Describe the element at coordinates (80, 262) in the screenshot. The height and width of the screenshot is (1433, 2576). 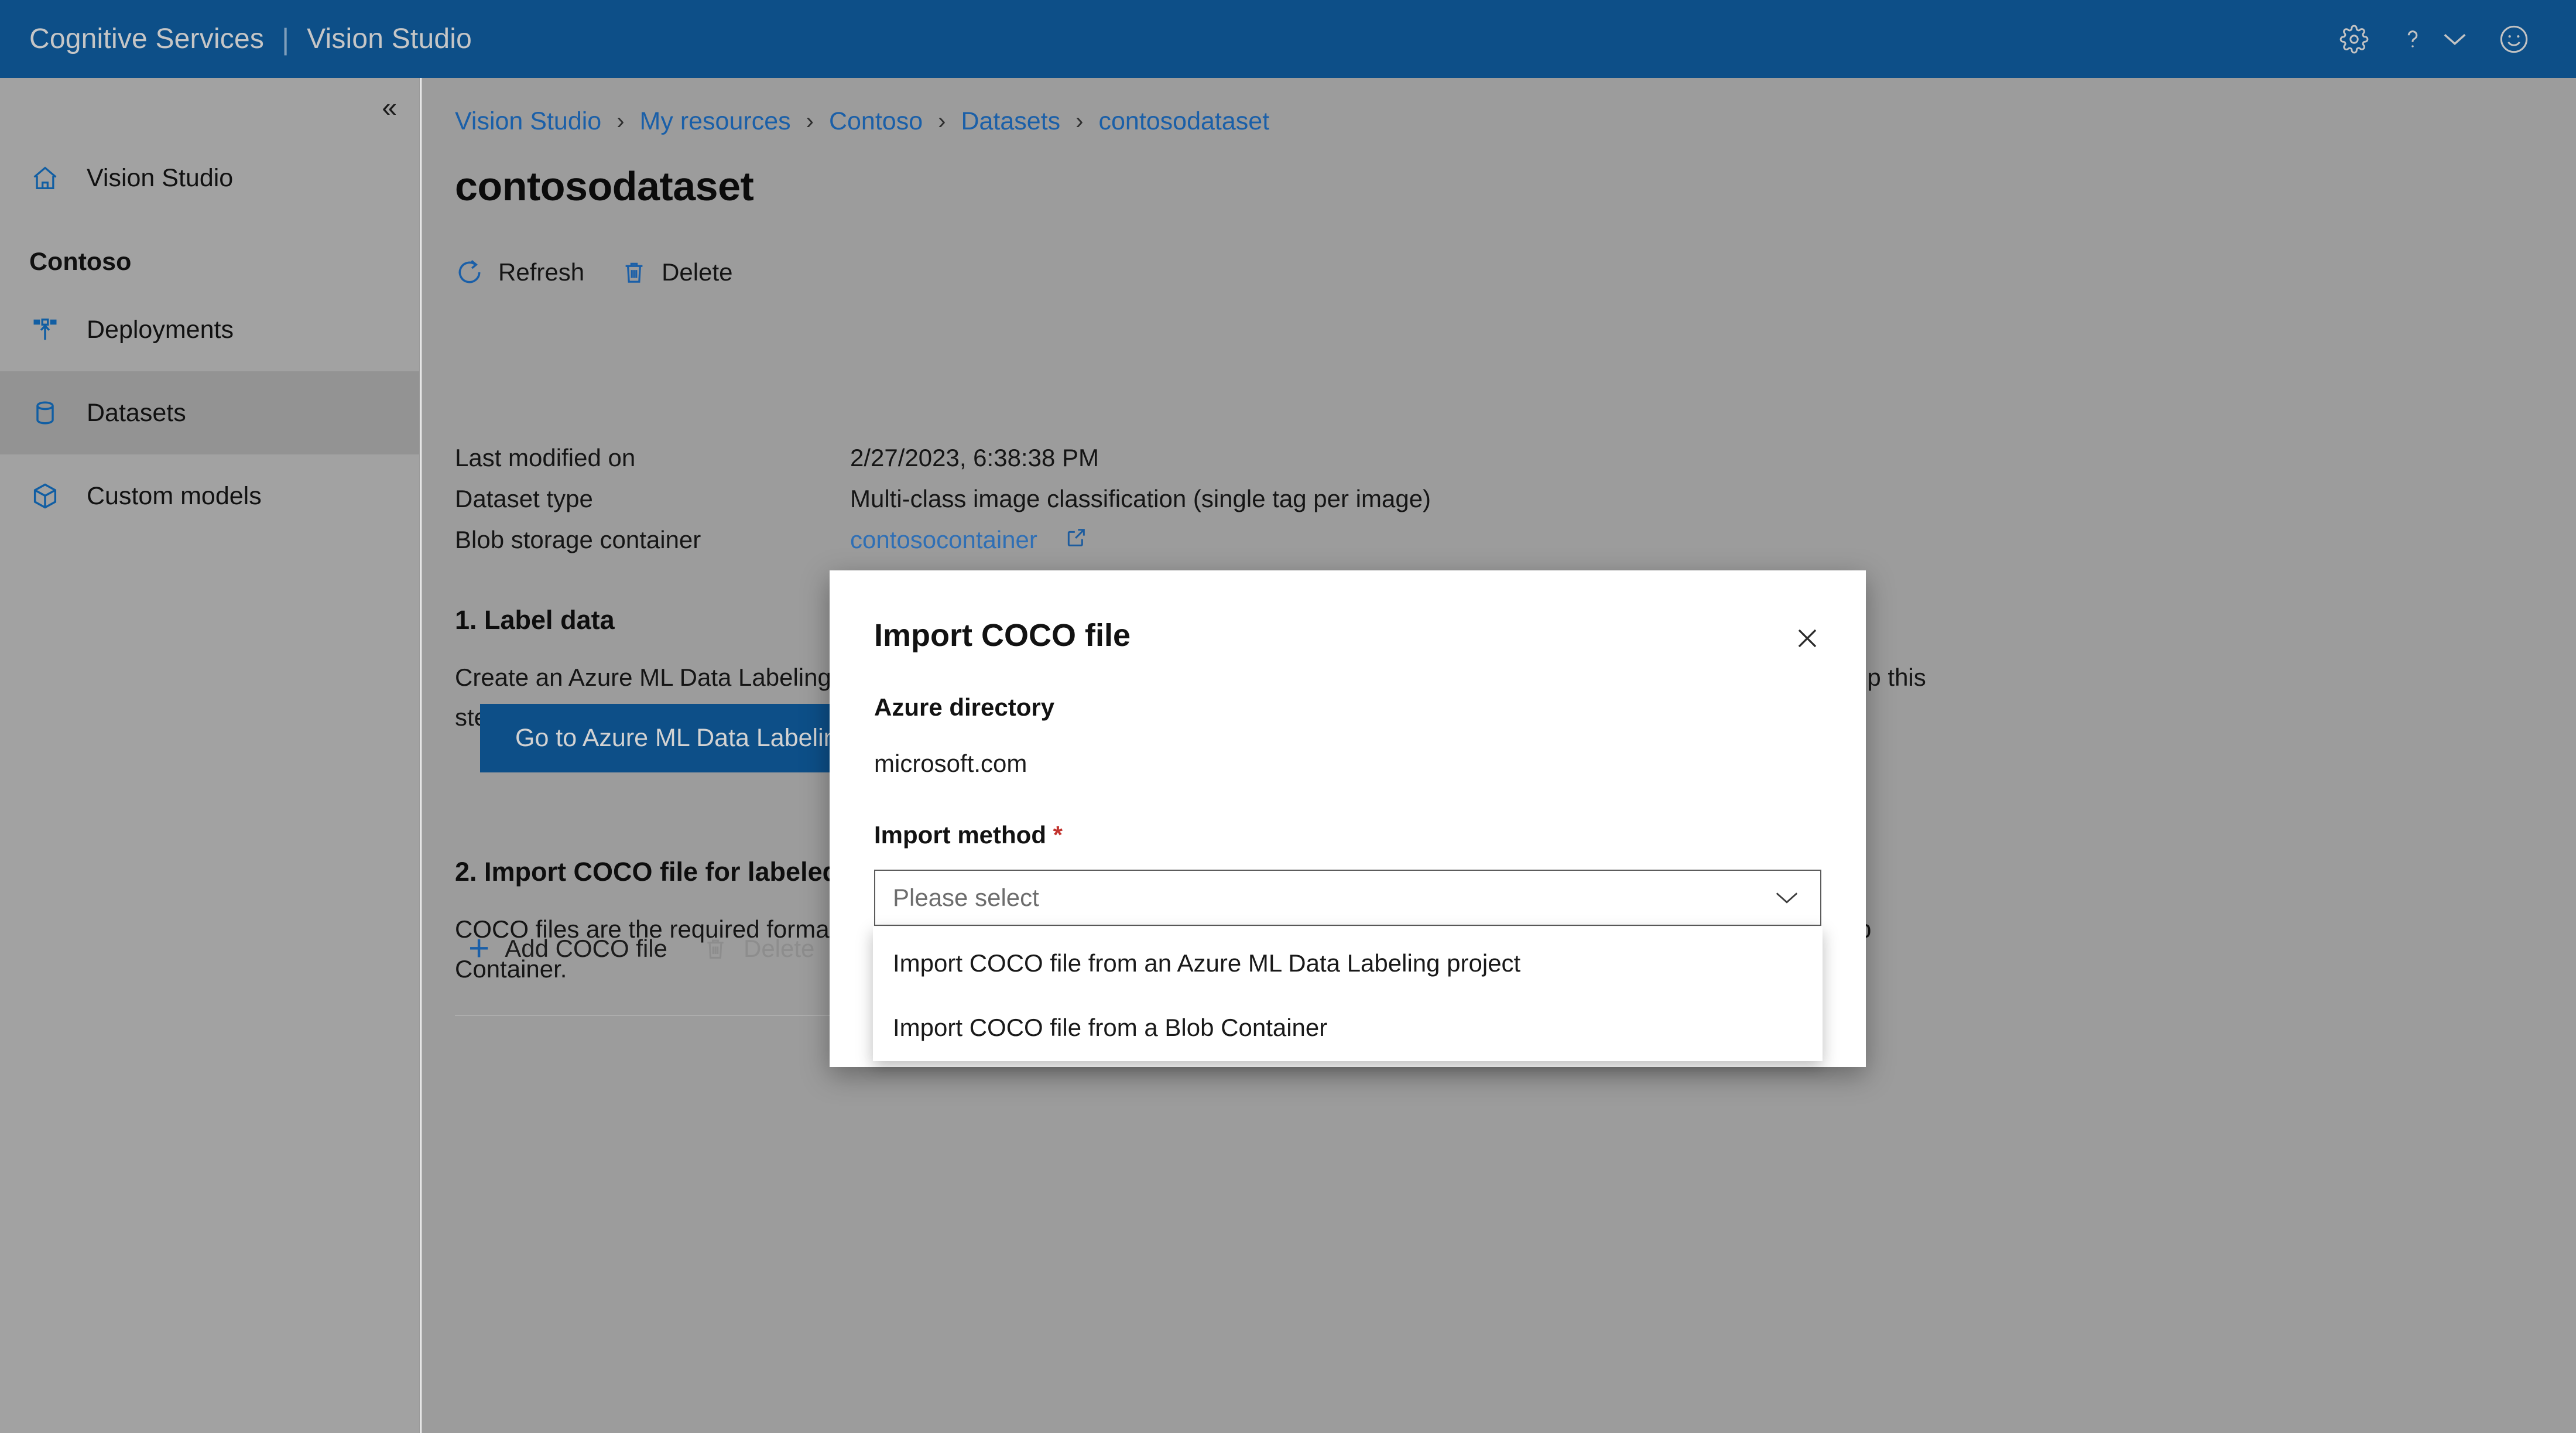
I see `sidebar-group-title: Contoso` at that location.